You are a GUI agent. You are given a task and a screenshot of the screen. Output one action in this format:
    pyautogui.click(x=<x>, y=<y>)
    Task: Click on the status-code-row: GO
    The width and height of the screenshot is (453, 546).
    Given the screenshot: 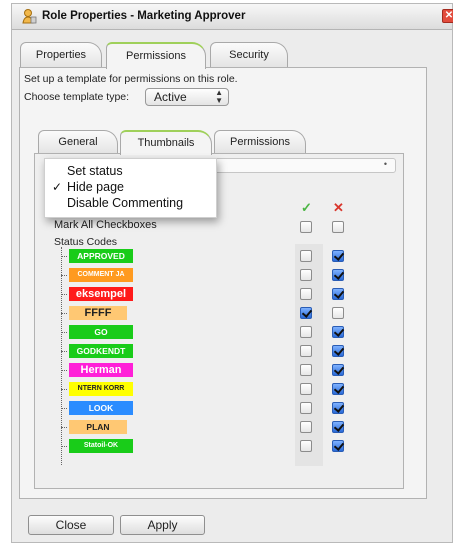 What is the action you would take?
    pyautogui.click(x=106, y=332)
    